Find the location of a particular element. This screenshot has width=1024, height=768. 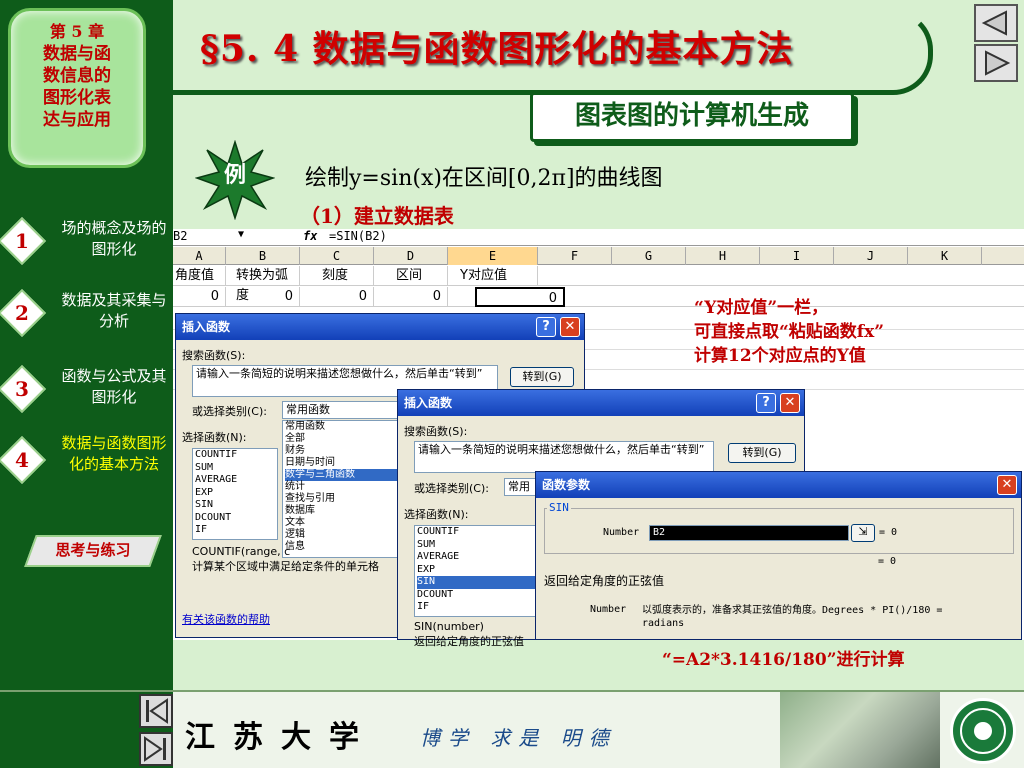

formula-input: =SIN(B2) is located at coordinates (358, 236).